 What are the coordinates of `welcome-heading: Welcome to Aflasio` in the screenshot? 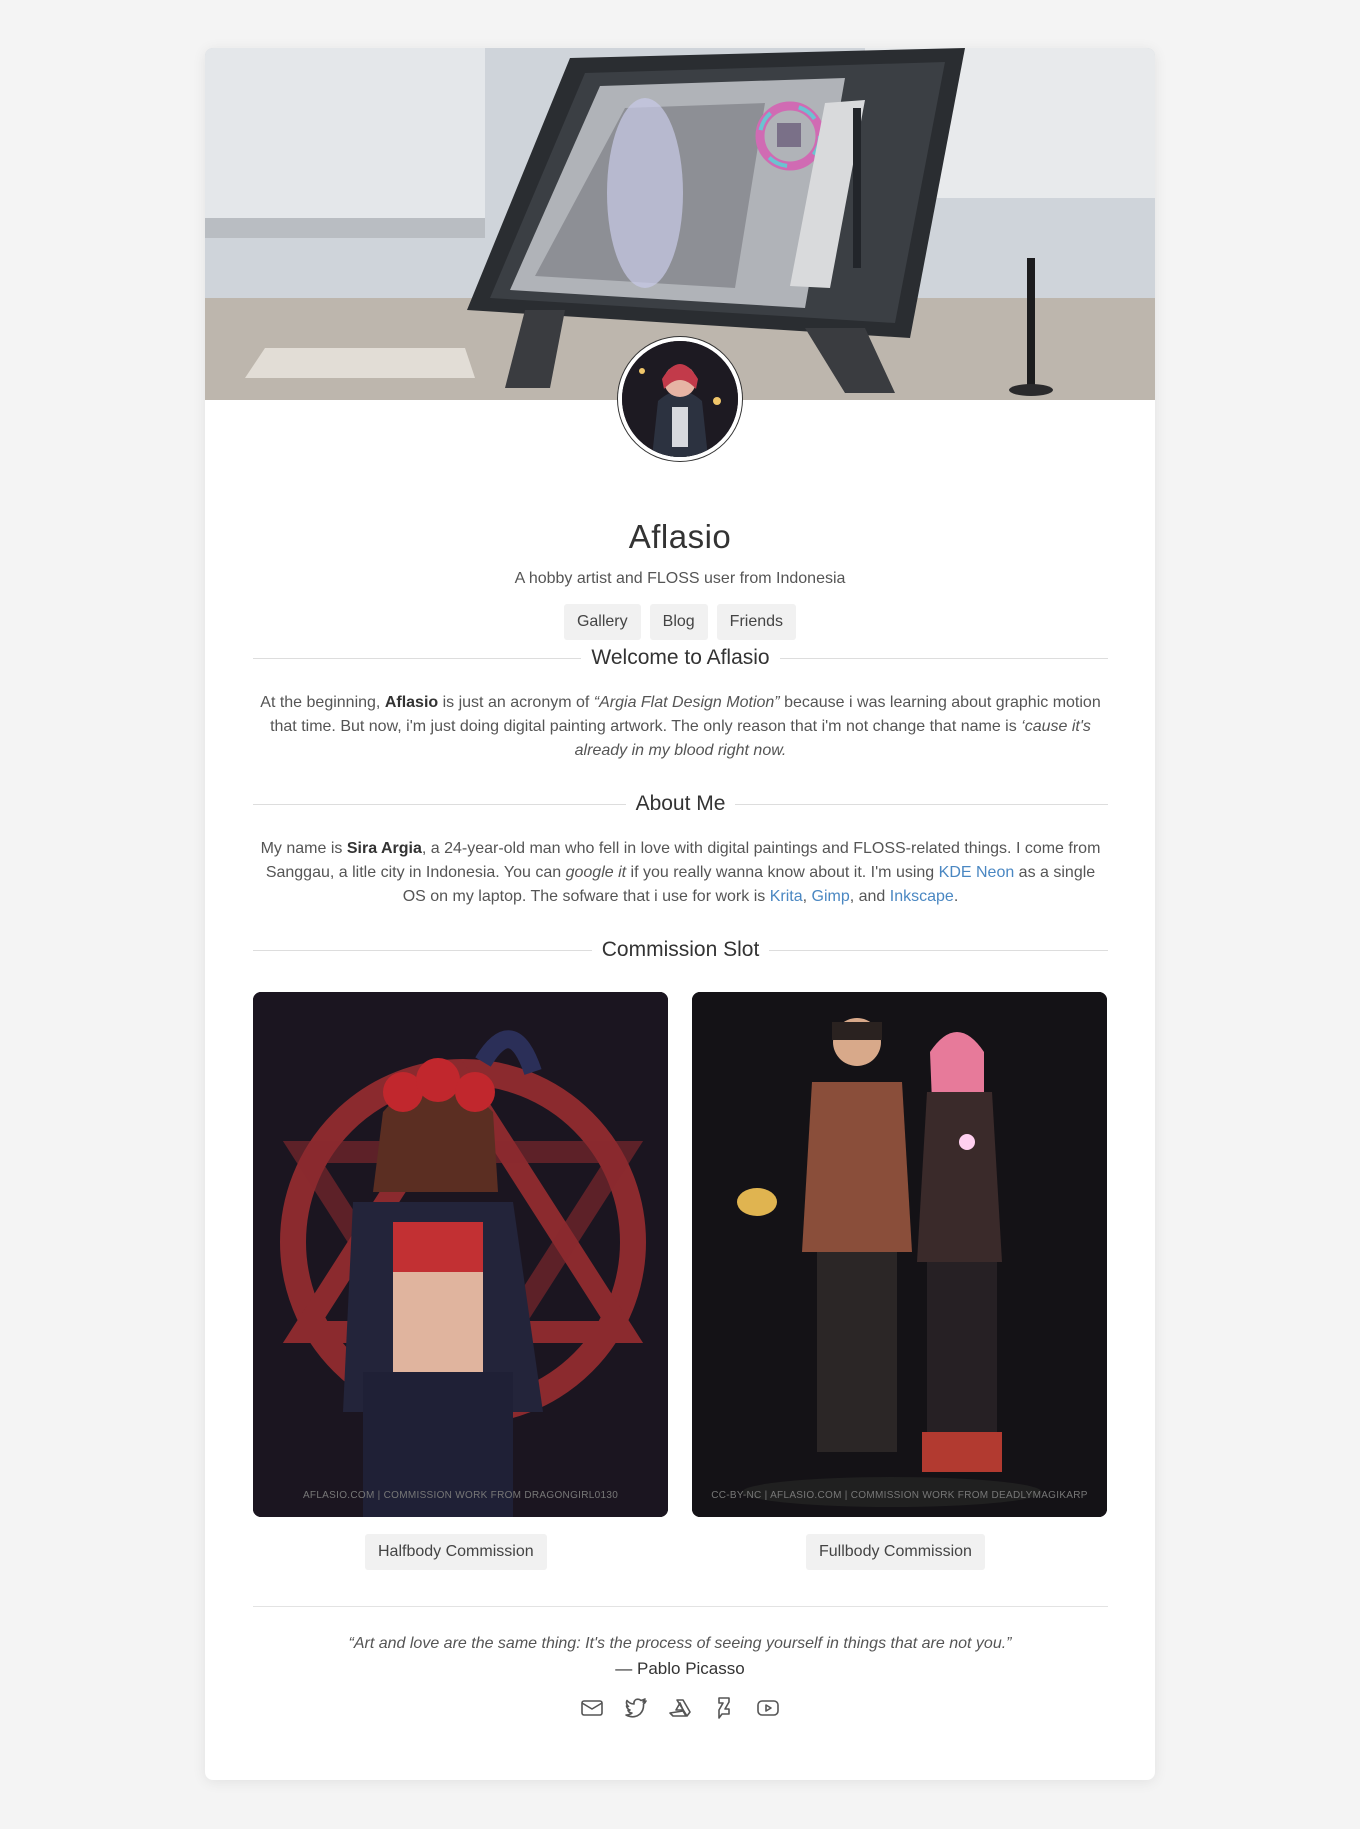 It's located at (681, 658).